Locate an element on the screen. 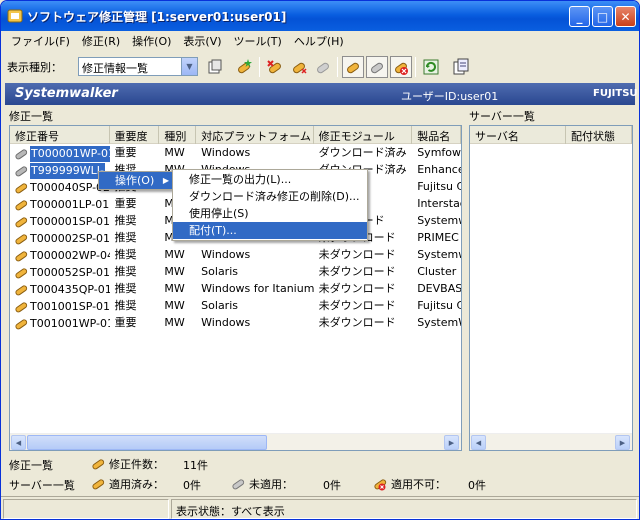 This screenshot has height=520, width=640. patch-id-text: T000002WP-04 is located at coordinates (70, 255).